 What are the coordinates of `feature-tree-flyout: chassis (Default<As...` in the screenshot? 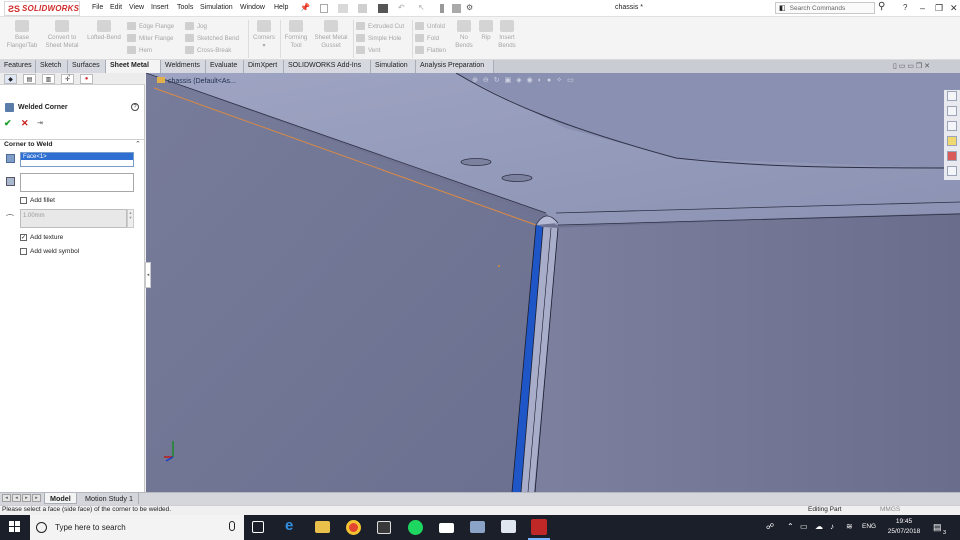 It's located at (196, 81).